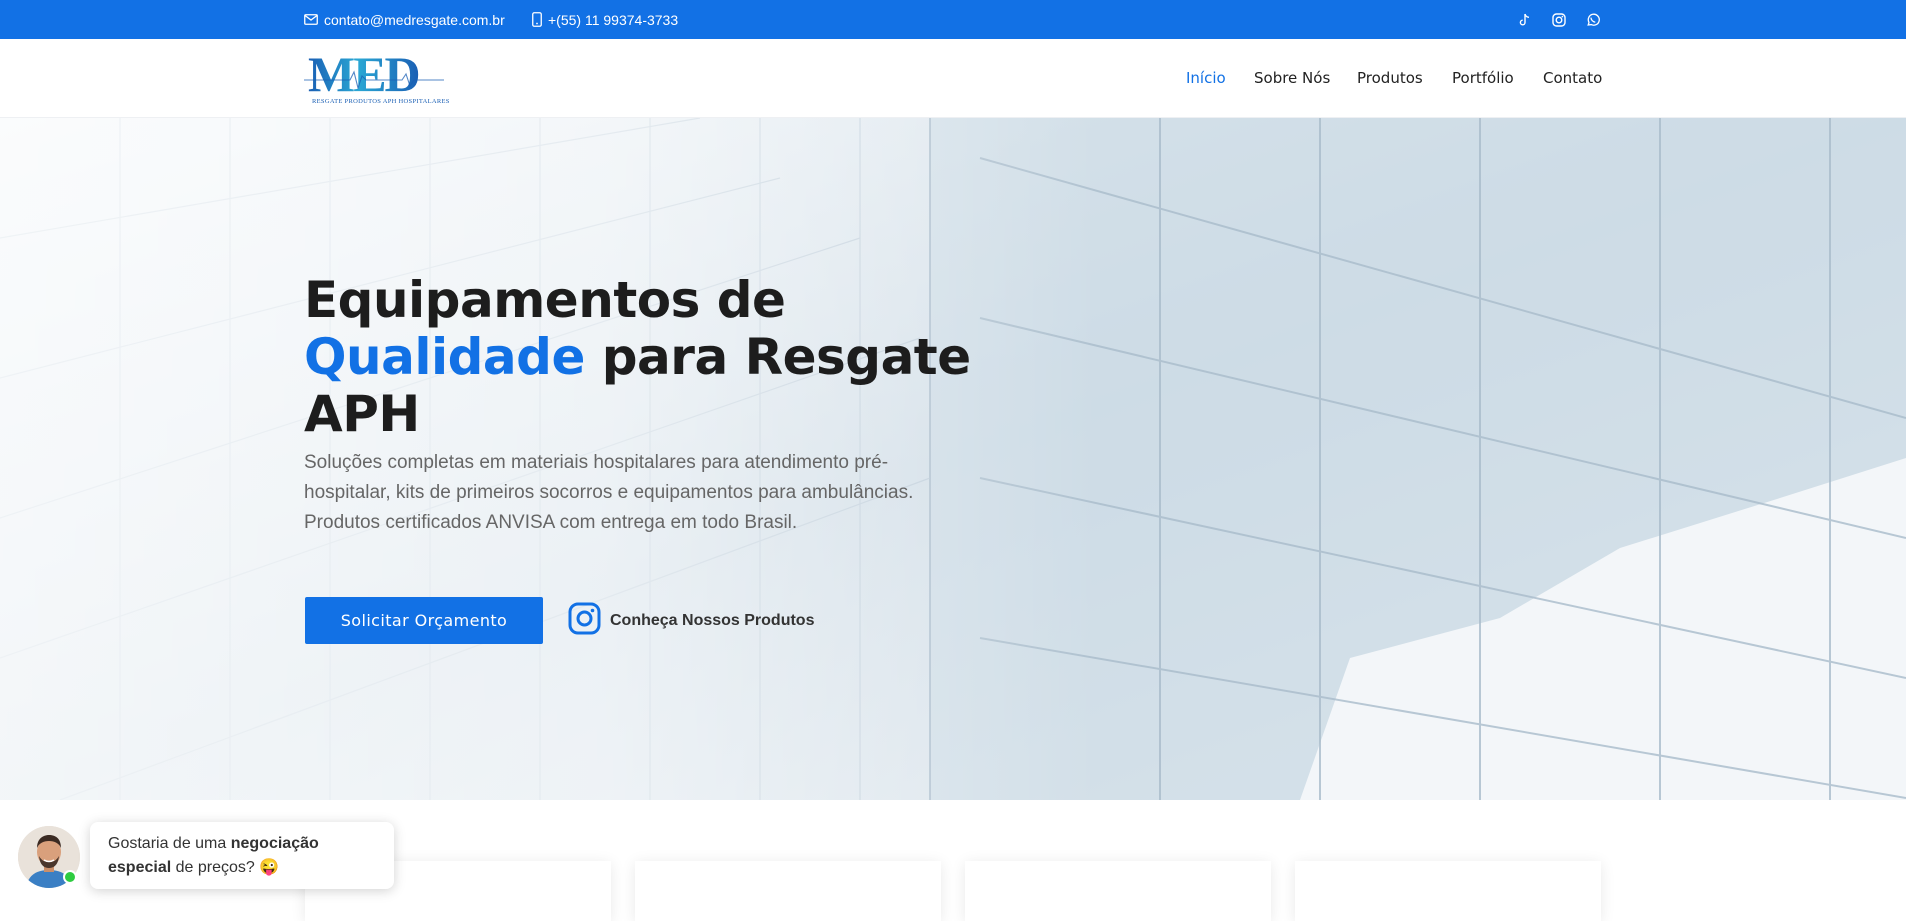 The image size is (1906, 921). Describe the element at coordinates (1206, 78) in the screenshot. I see `nav-item-inicio: Início` at that location.